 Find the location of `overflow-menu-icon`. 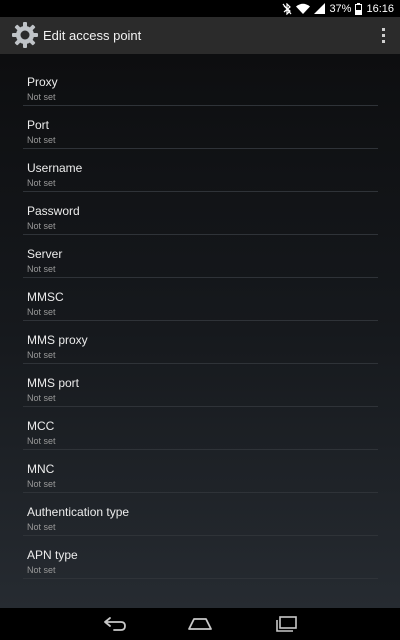

overflow-menu-icon is located at coordinates (383, 36).